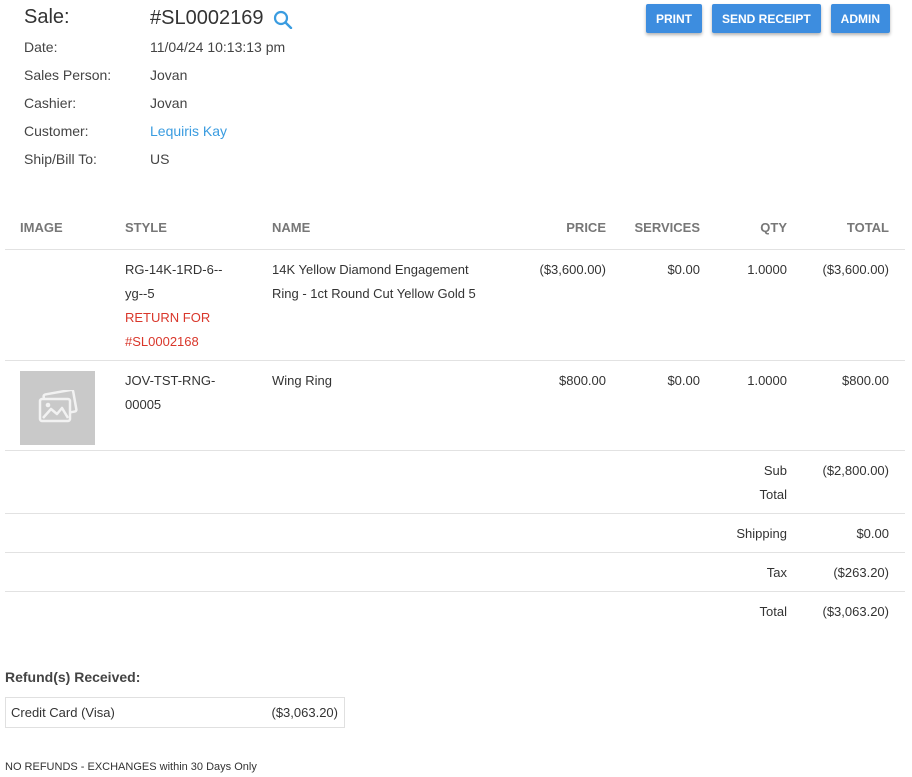 The image size is (912, 777). Describe the element at coordinates (50, 103) in the screenshot. I see `cashier-label: Cashier:` at that location.